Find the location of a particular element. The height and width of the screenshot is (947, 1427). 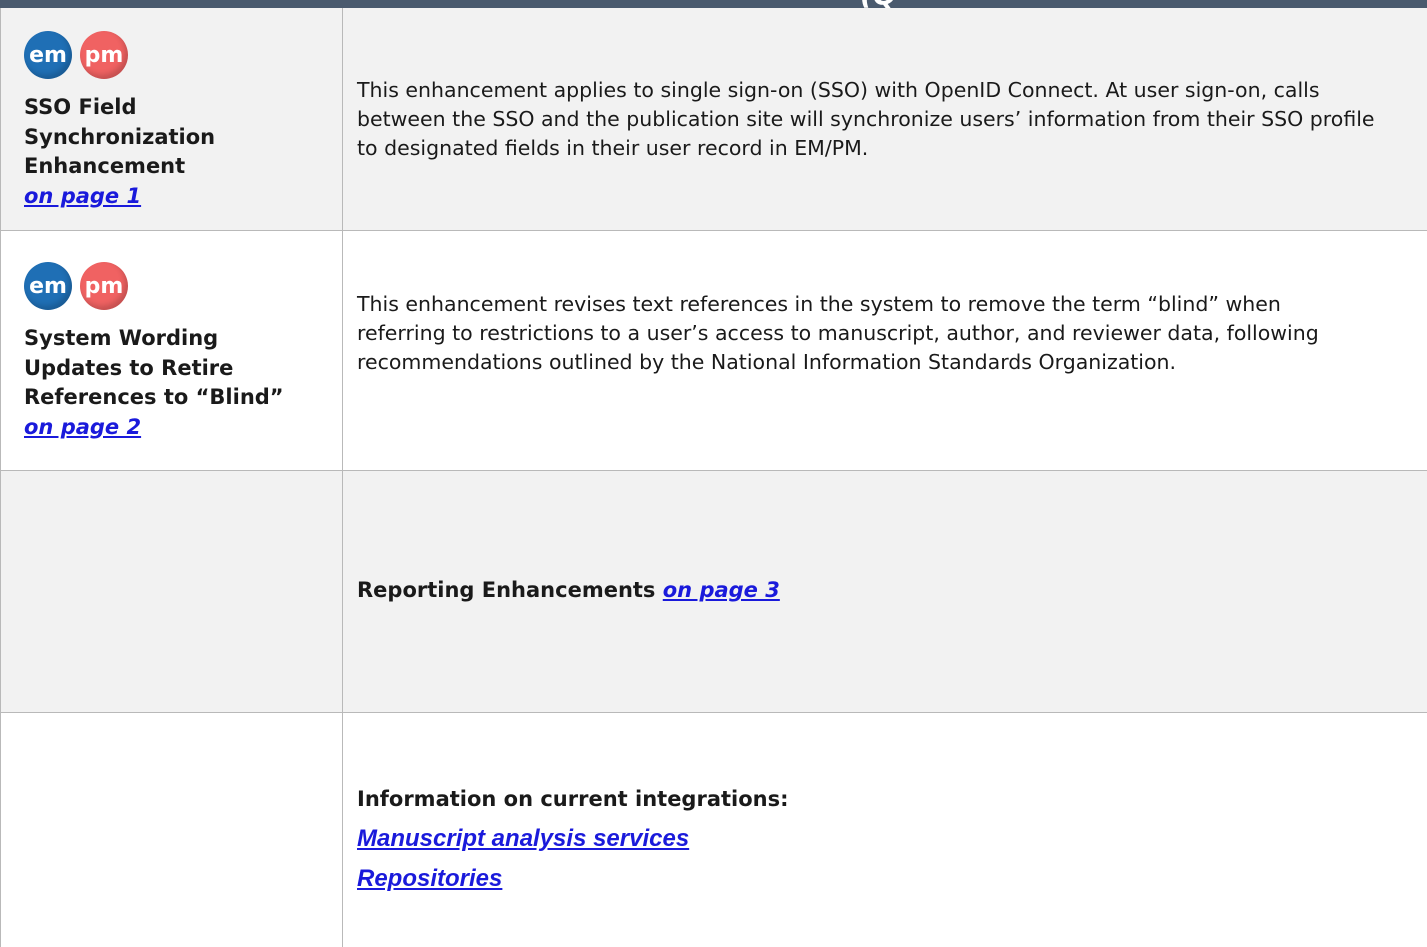

section-header-bar: (Q is located at coordinates (713, 4).